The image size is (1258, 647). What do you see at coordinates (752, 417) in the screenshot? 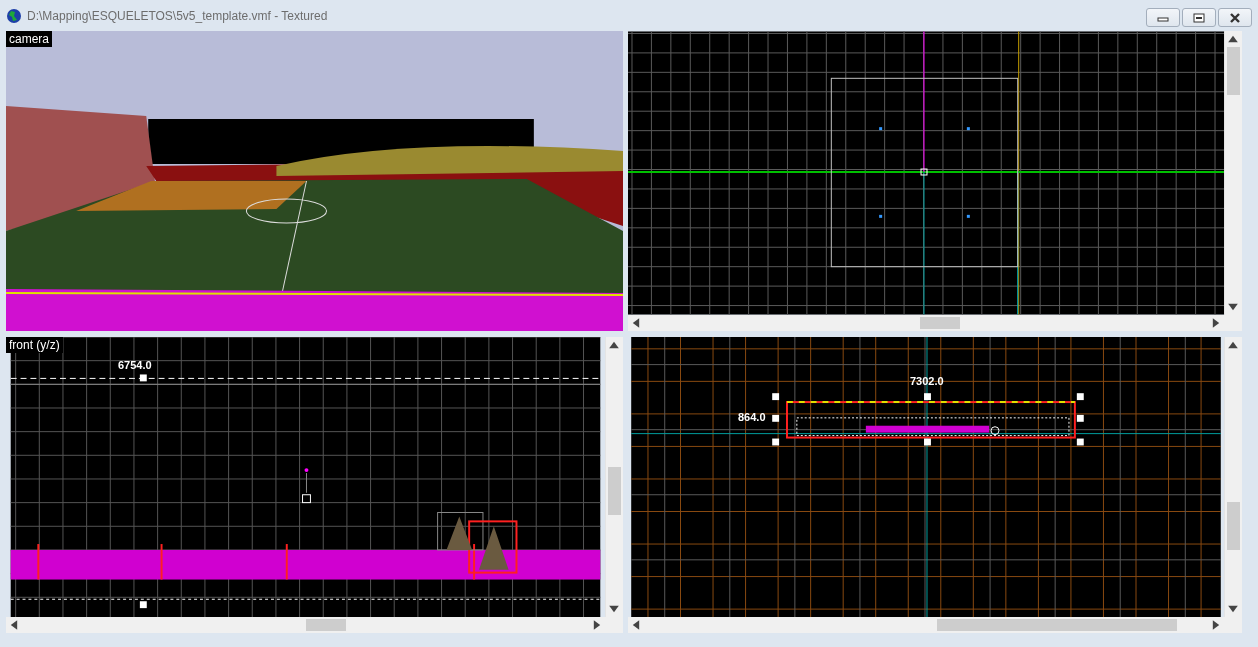
I see `dimension-label: 864.0` at bounding box center [752, 417].